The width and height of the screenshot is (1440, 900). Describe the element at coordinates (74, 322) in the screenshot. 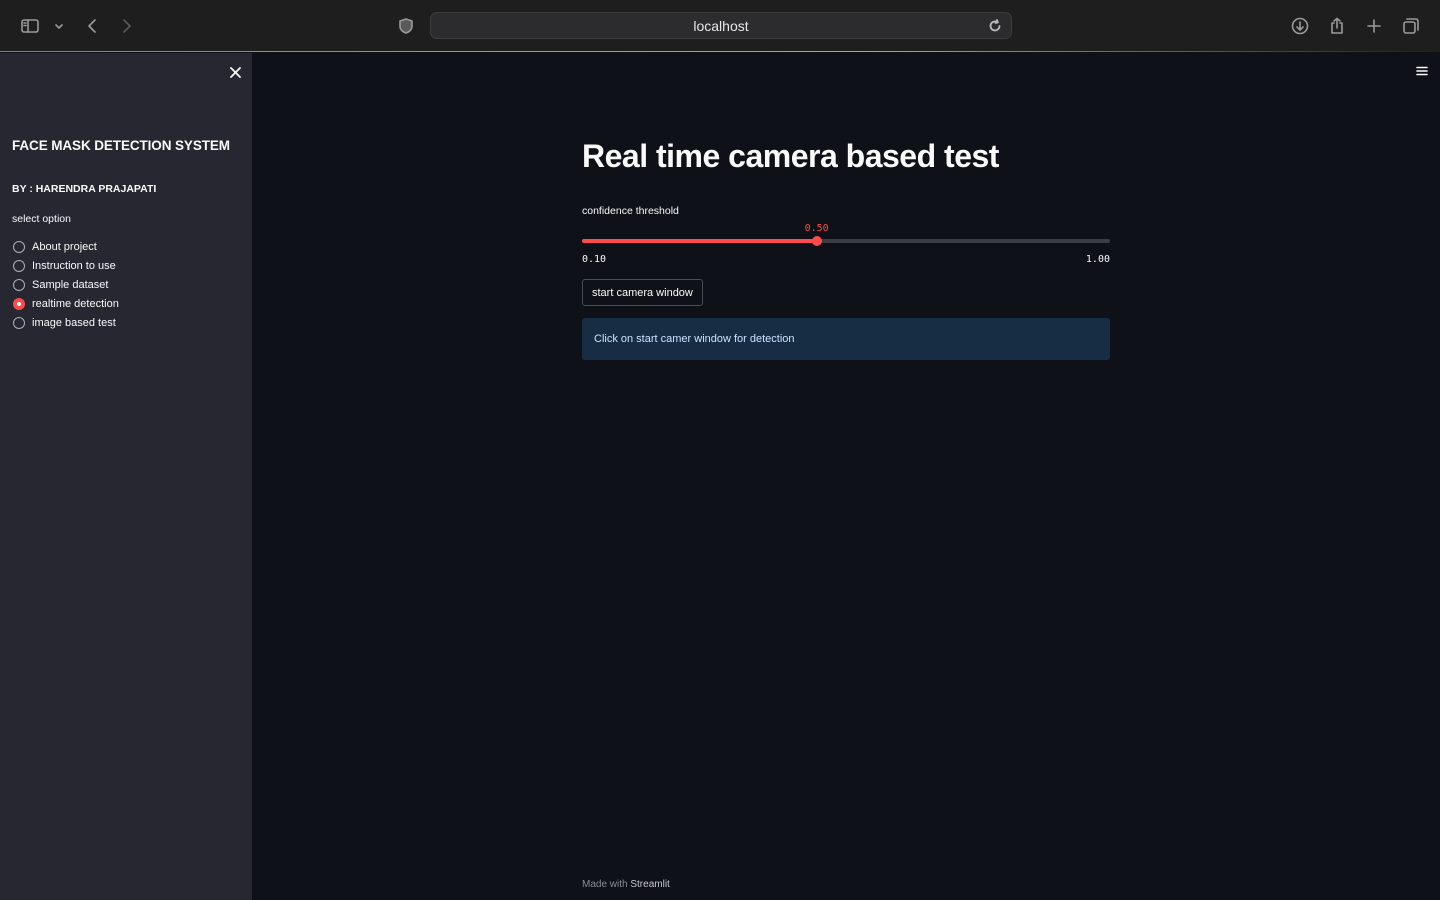

I see `radio-label: image based test` at that location.